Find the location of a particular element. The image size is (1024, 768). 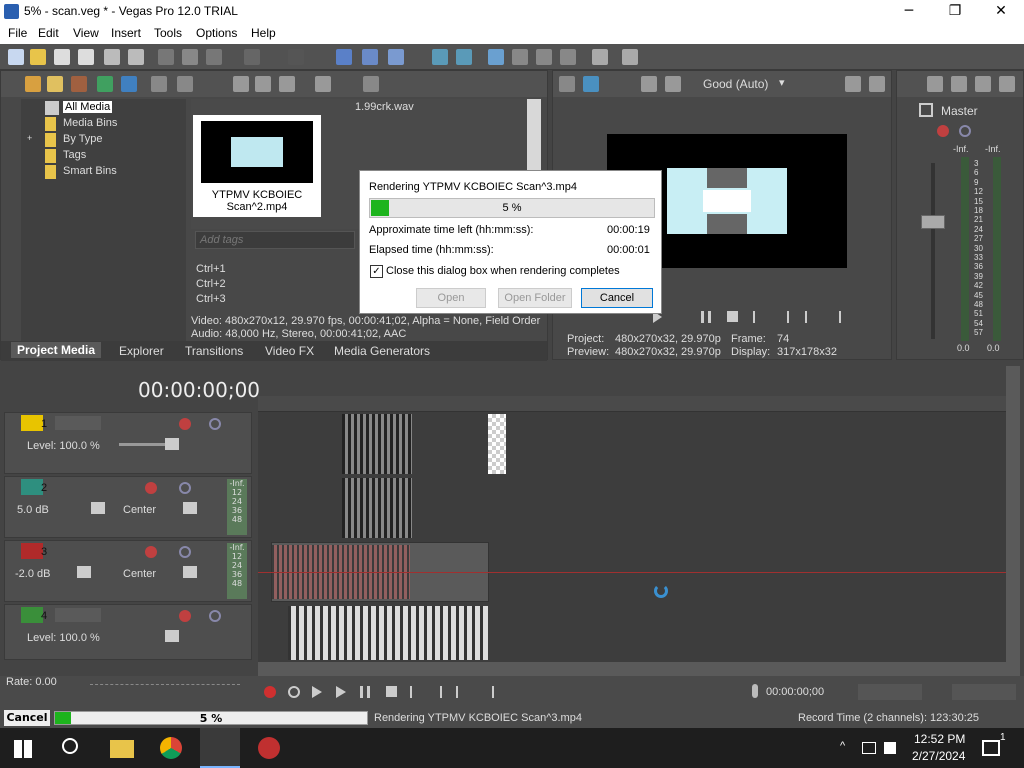

tab-project-media: Project Media is located at coordinates (56, 350).